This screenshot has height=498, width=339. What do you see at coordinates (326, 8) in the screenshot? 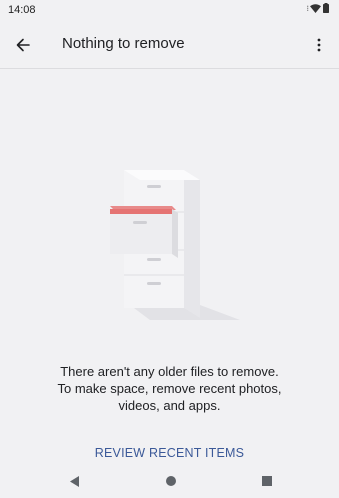
I see `battery-icon` at bounding box center [326, 8].